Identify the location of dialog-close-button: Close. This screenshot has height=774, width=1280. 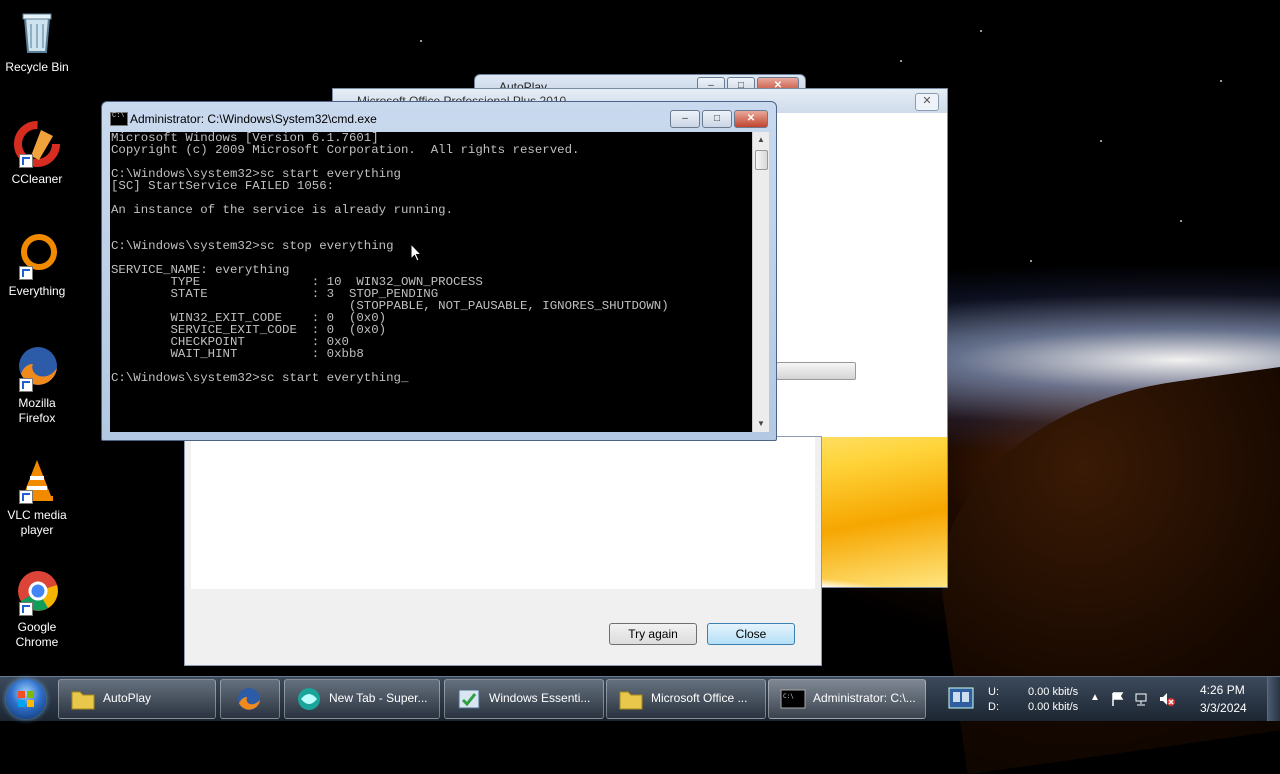
(751, 634).